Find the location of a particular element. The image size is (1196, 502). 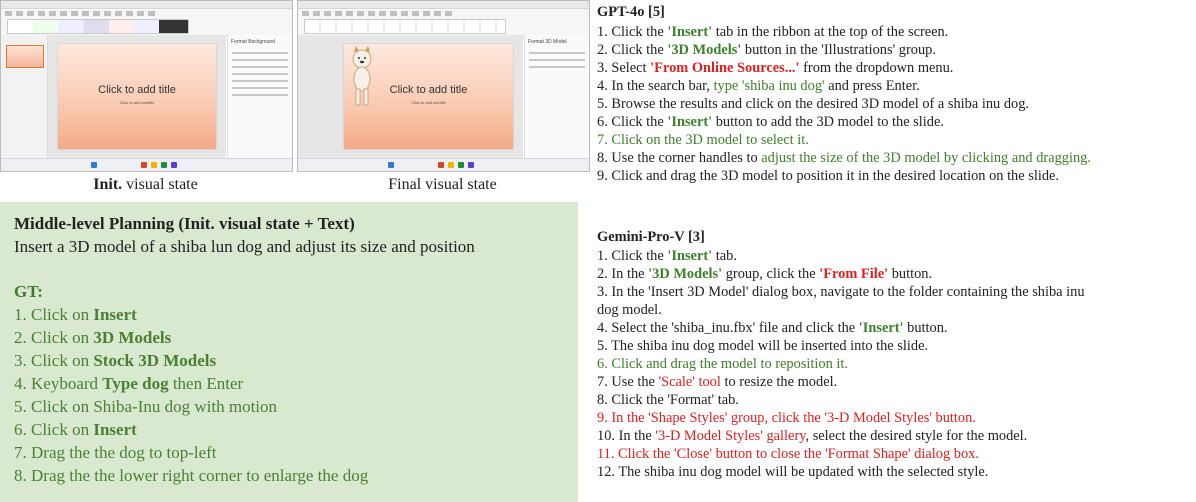

gt-step: 4. Keyboard Type dog then Enter is located at coordinates (129, 383).